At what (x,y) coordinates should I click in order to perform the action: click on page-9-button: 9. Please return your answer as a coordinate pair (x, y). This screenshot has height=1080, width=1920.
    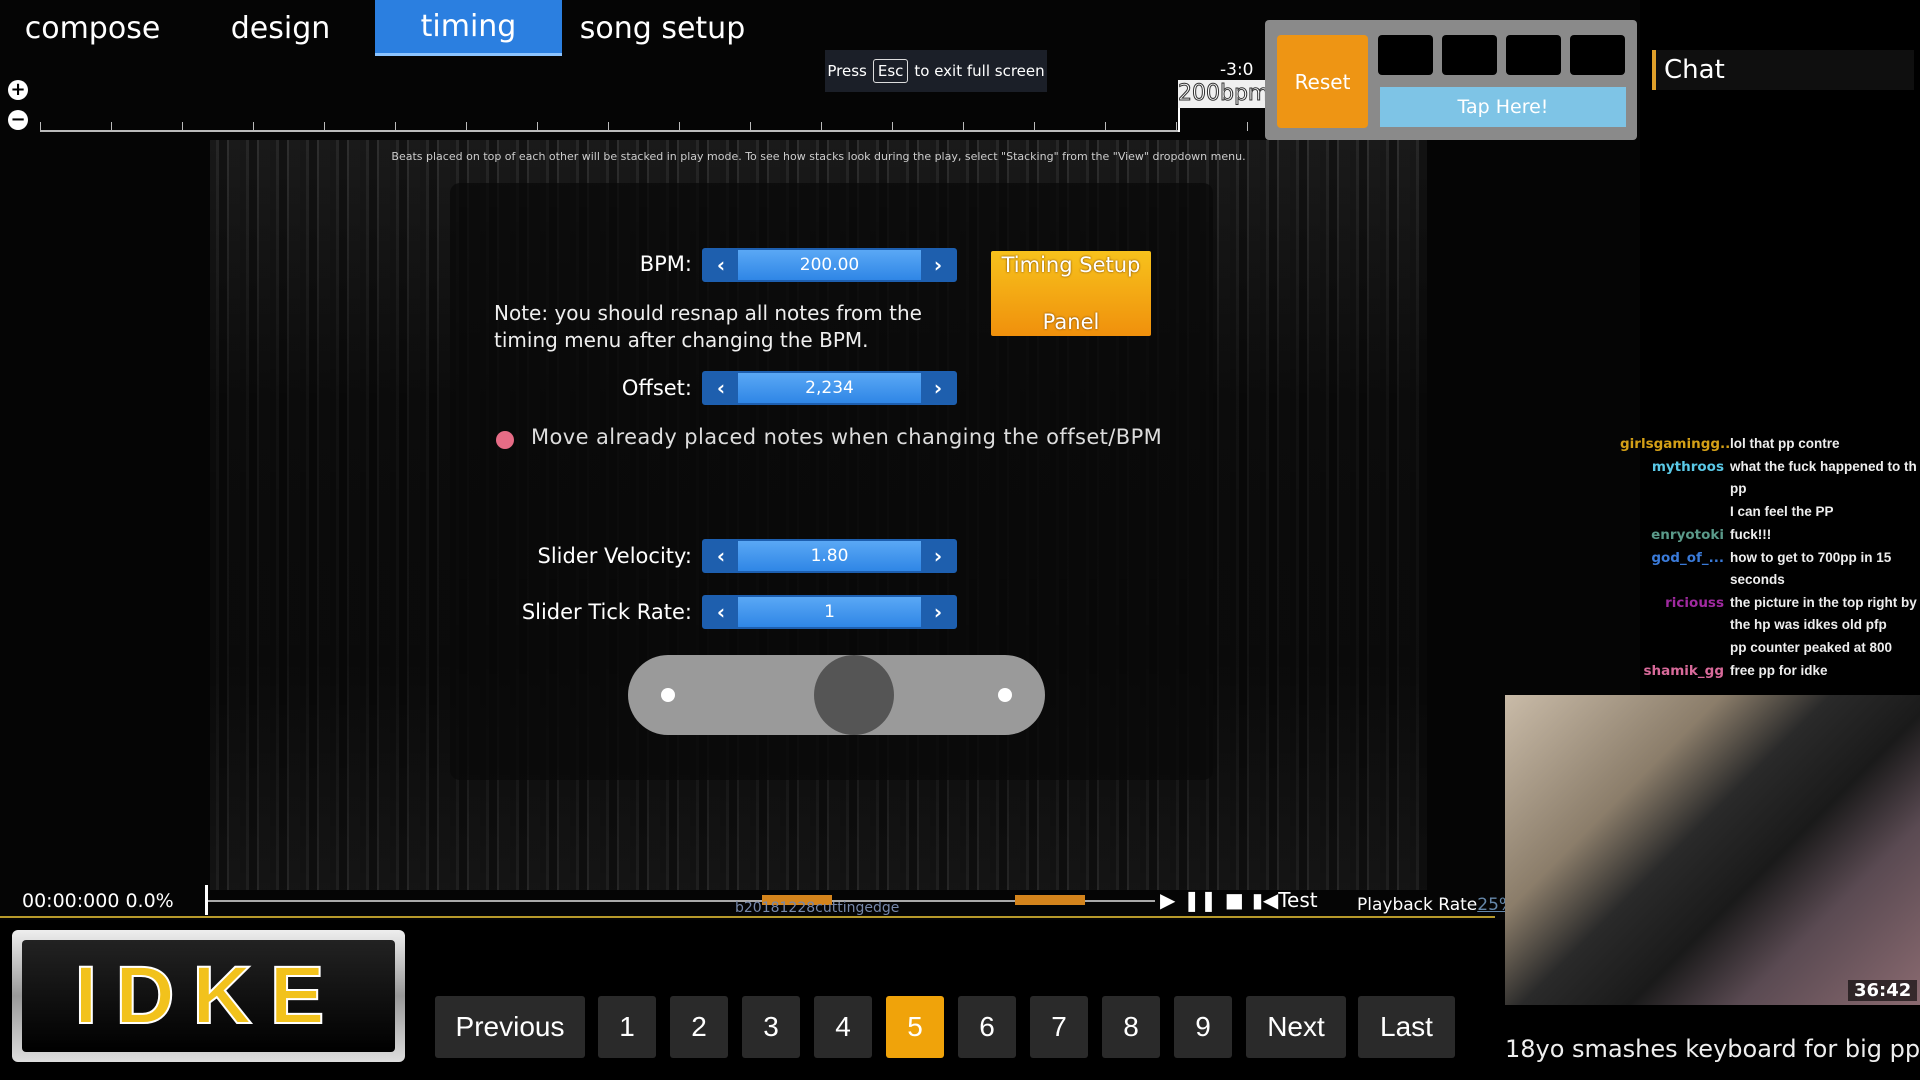
    Looking at the image, I should click on (1203, 1027).